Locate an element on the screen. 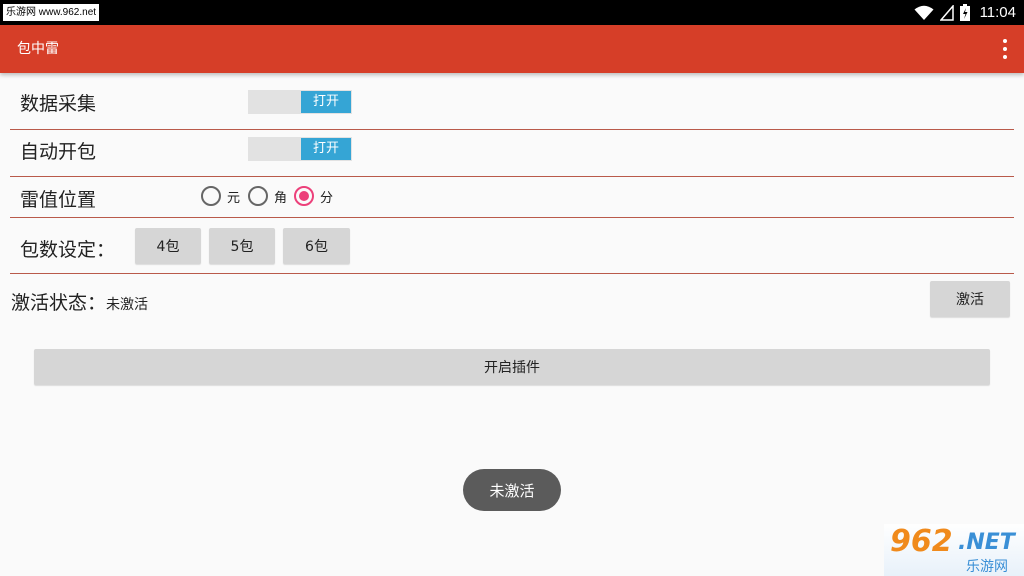 The image size is (1024, 576). data-collect-toggle-label: 打开 is located at coordinates (326, 102).